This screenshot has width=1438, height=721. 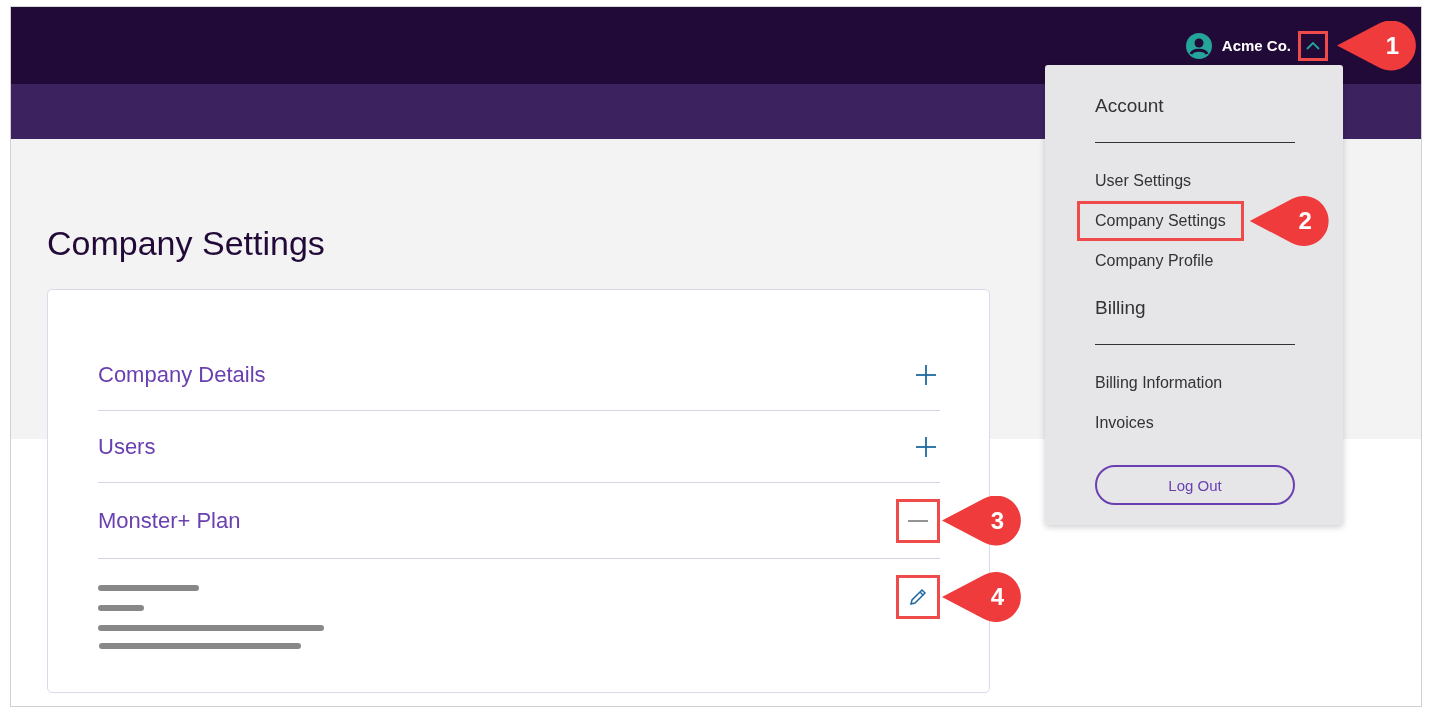 What do you see at coordinates (1195, 485) in the screenshot?
I see `log-out-button: Log Out` at bounding box center [1195, 485].